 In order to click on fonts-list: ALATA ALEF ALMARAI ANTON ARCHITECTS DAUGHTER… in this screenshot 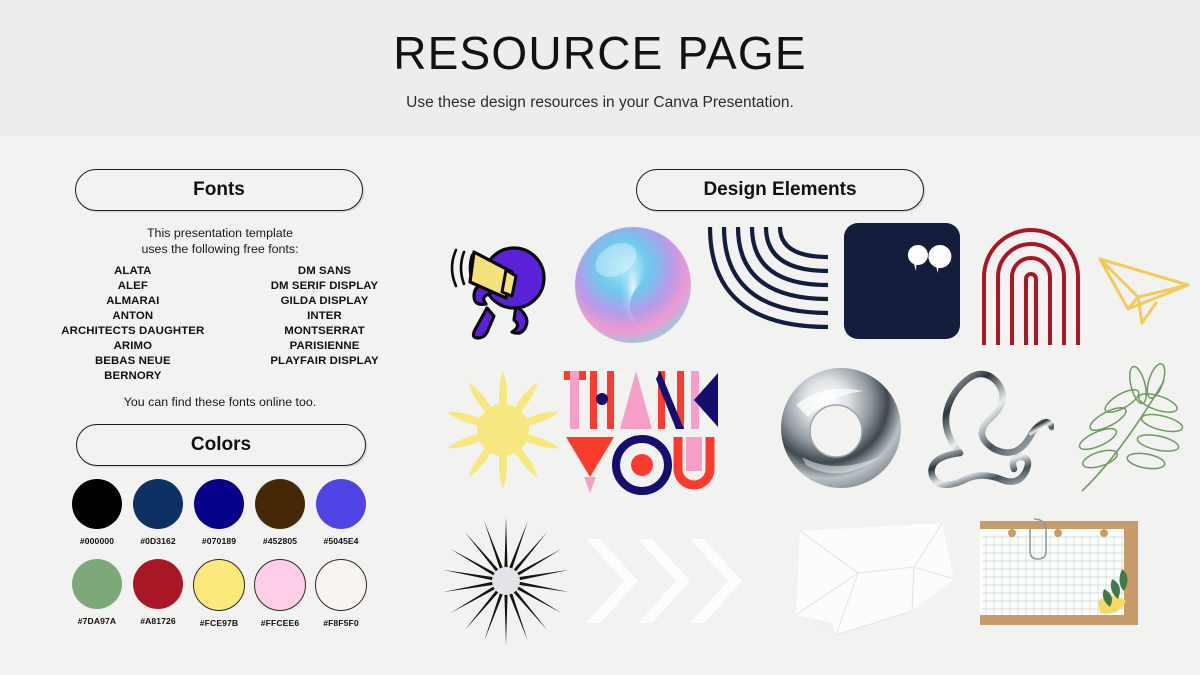, I will do `click(220, 324)`.